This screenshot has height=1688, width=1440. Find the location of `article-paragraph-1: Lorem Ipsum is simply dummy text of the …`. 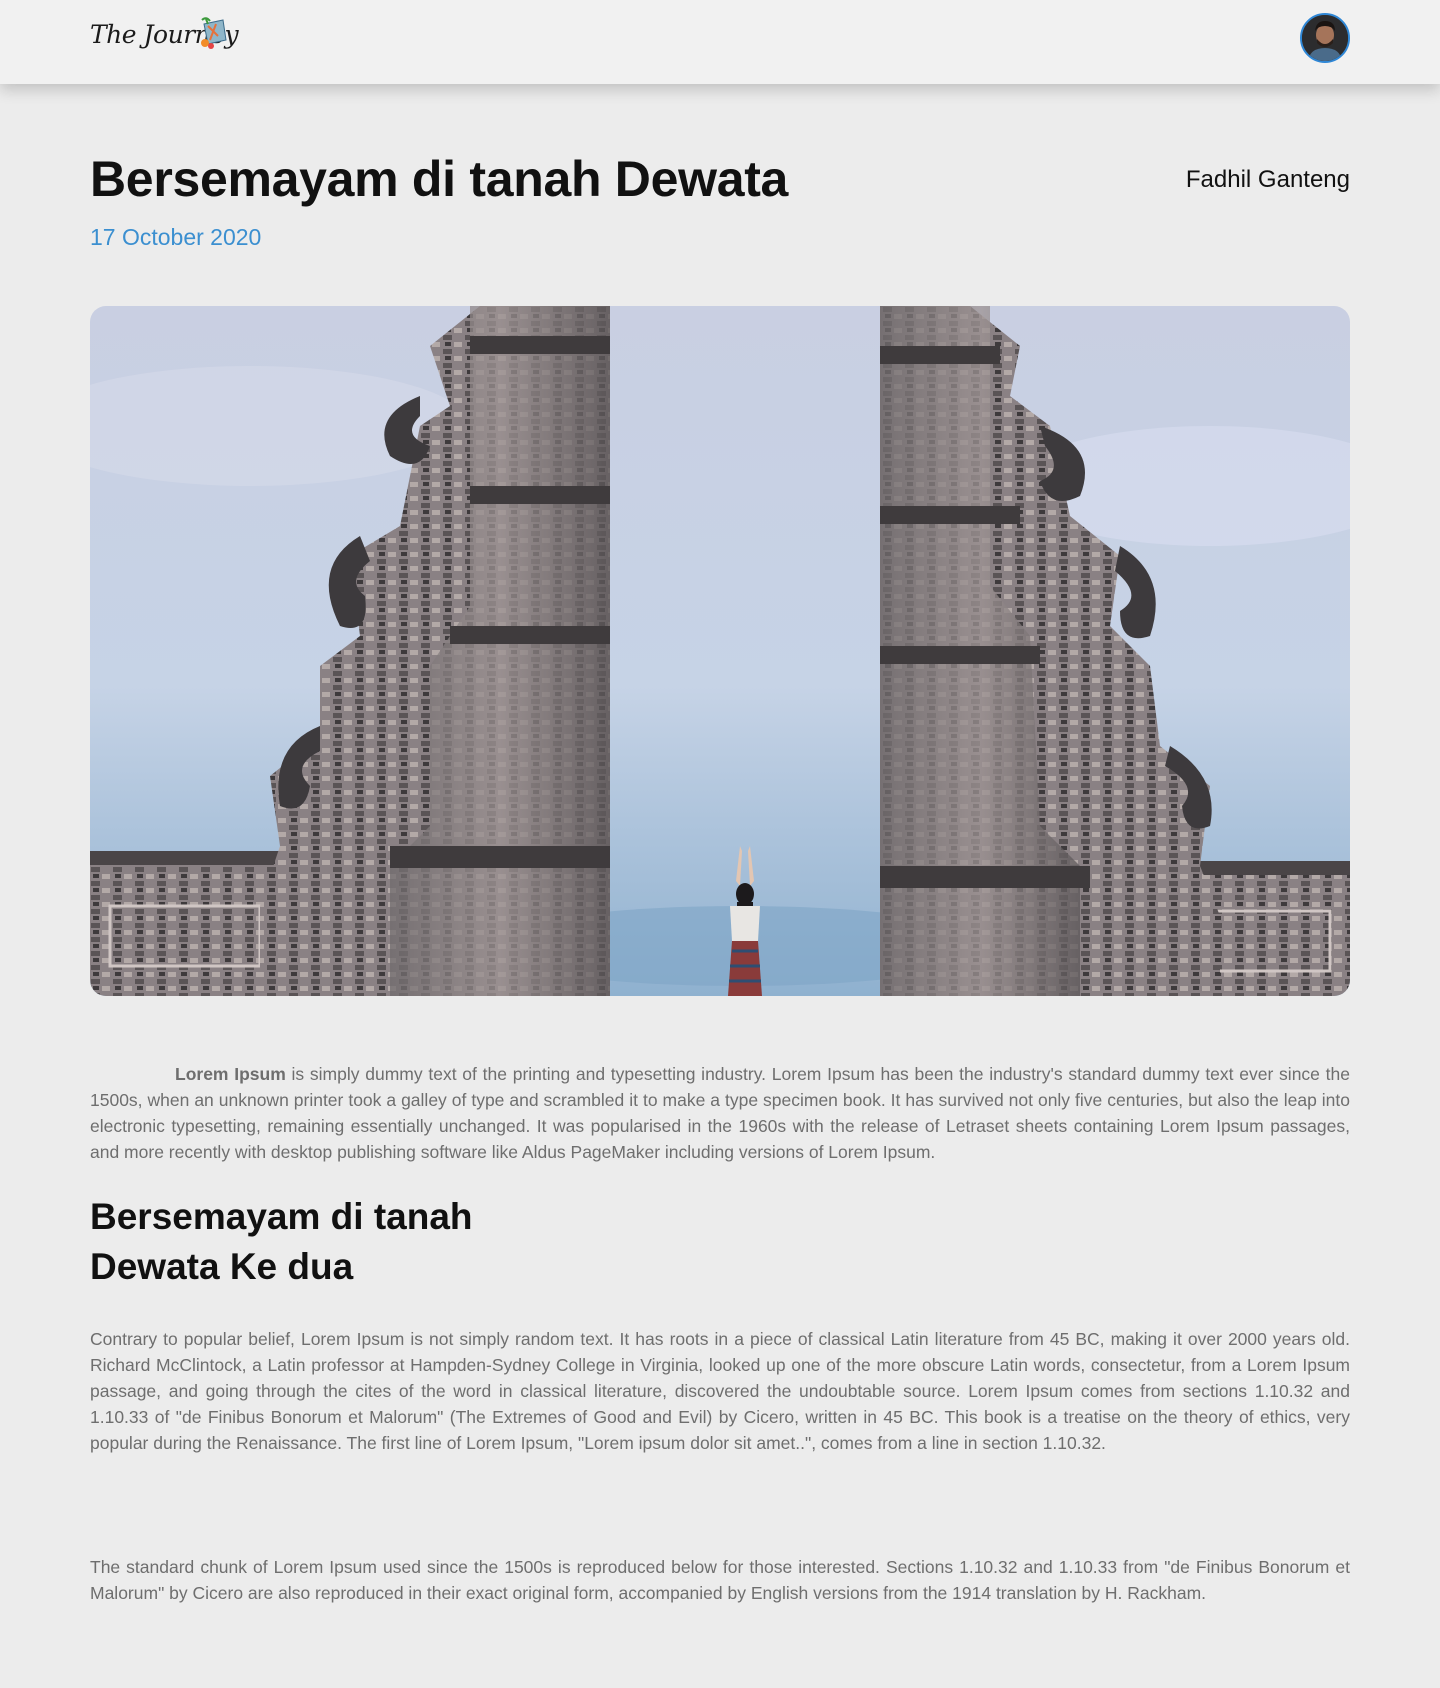

article-paragraph-1: Lorem Ipsum is simply dummy text of the … is located at coordinates (720, 1113).